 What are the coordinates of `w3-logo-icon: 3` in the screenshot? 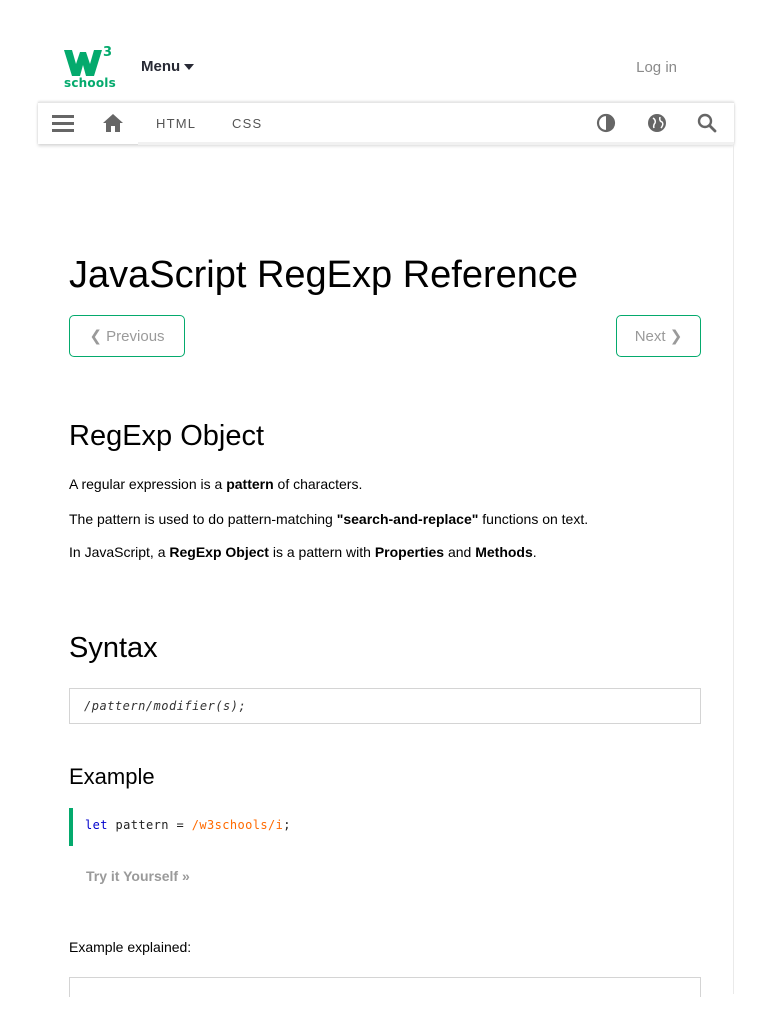 It's located at (88, 60).